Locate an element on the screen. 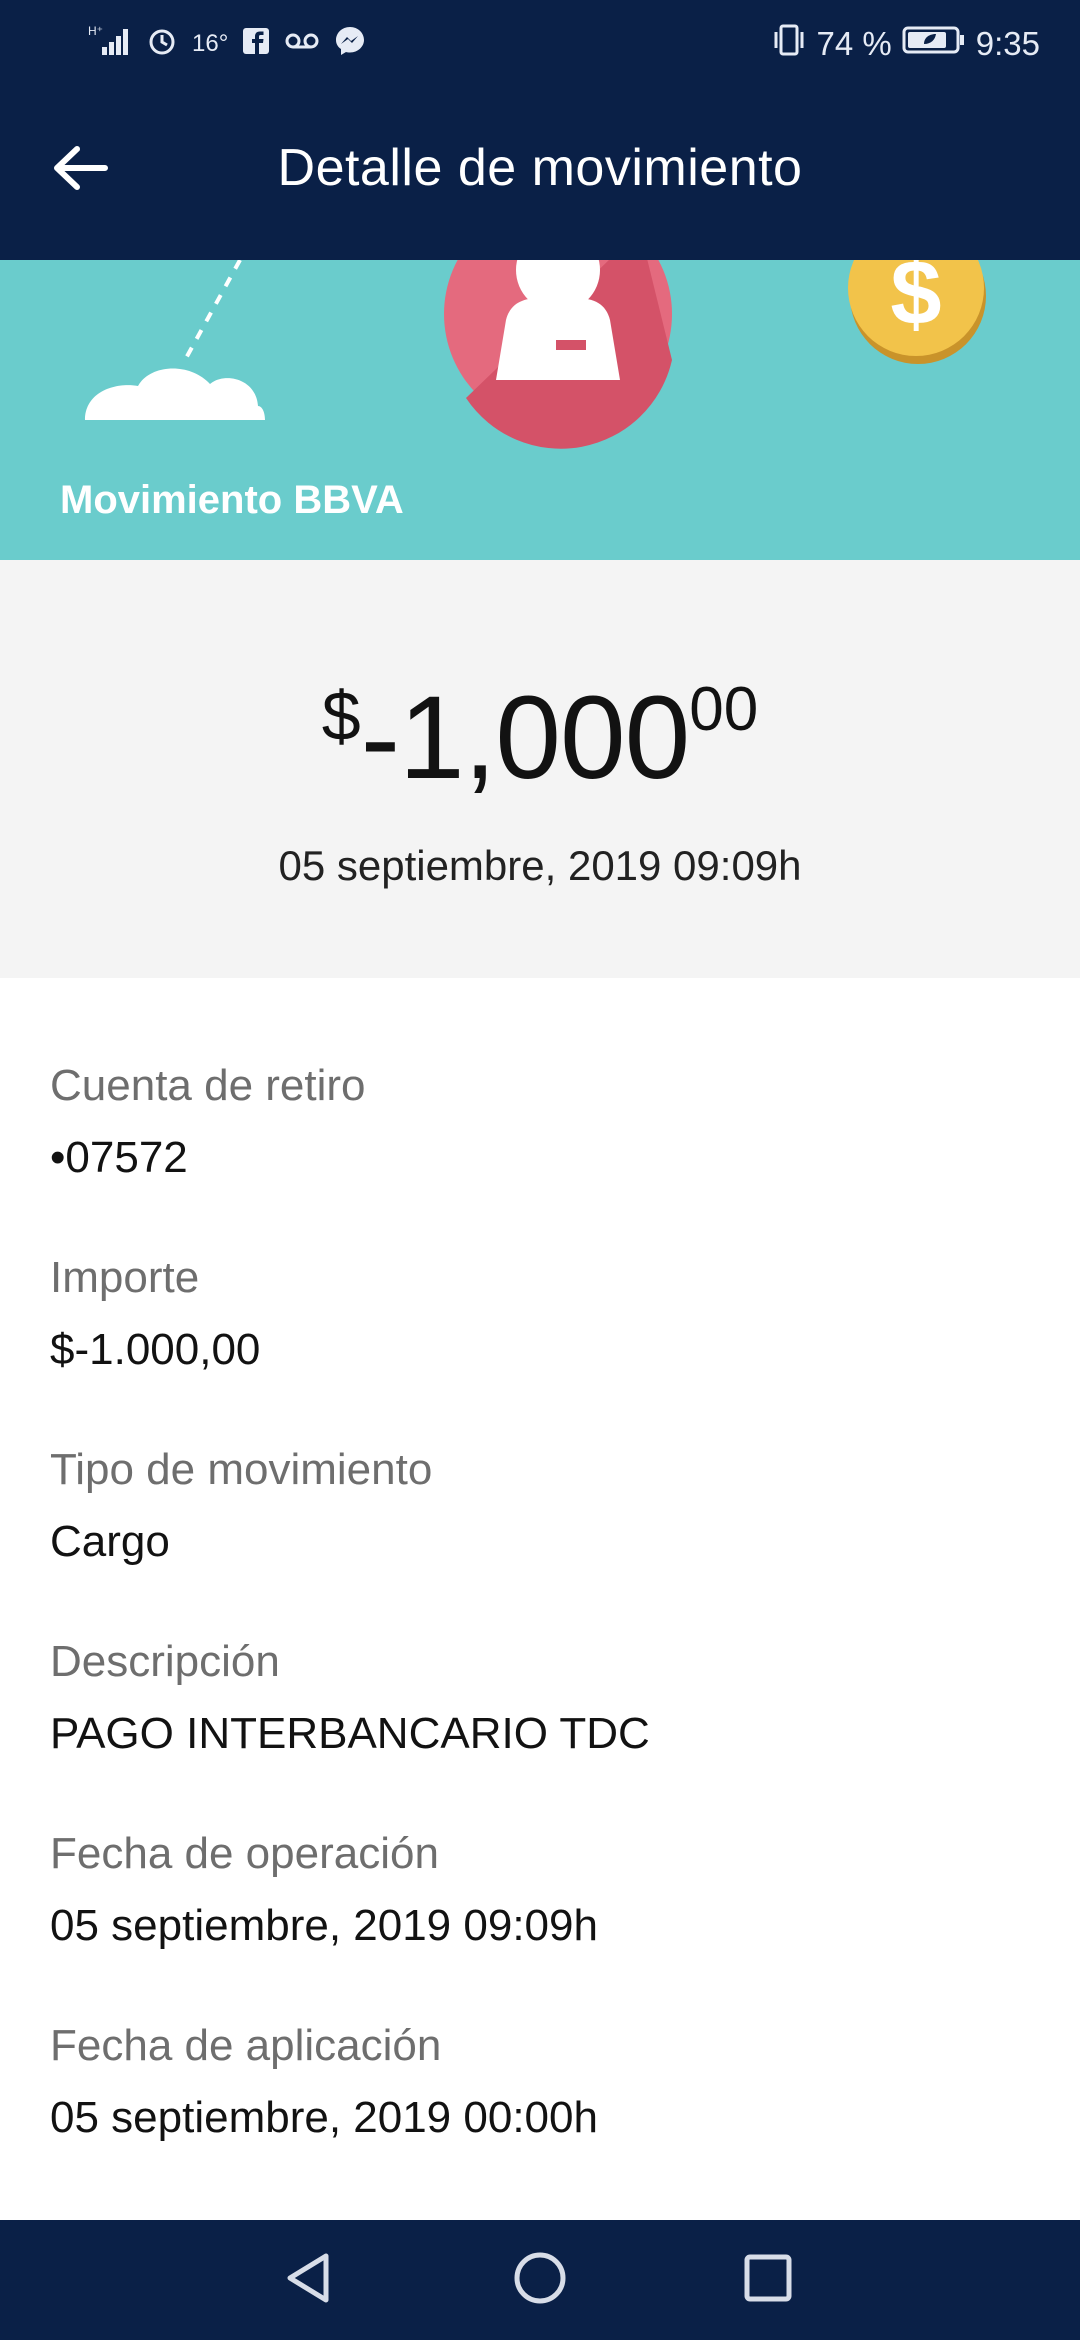  facebook-icon is located at coordinates (256, 44).